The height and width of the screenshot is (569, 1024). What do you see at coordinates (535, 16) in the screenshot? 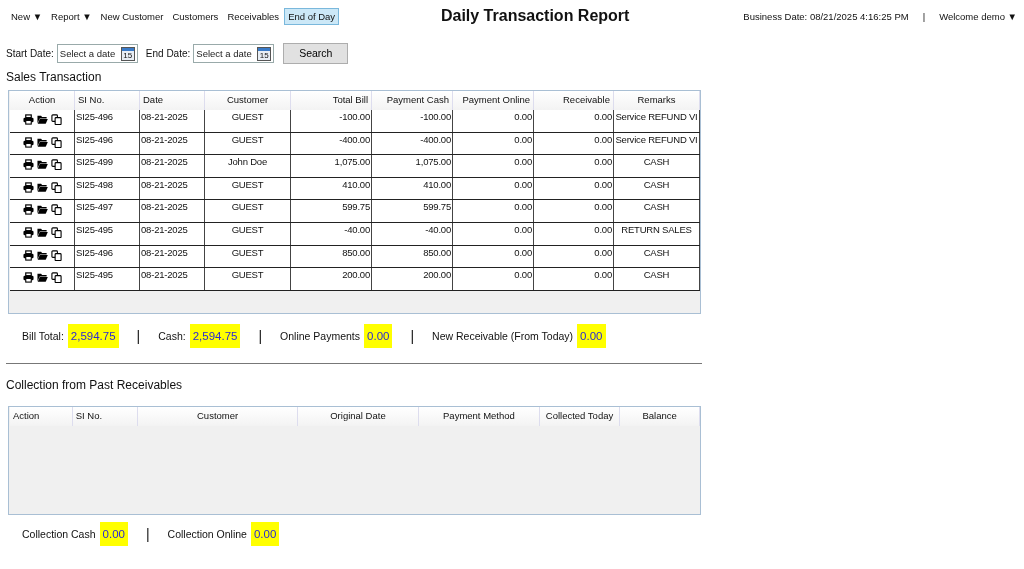
I see `page-title: Daily Transaction Report` at bounding box center [535, 16].